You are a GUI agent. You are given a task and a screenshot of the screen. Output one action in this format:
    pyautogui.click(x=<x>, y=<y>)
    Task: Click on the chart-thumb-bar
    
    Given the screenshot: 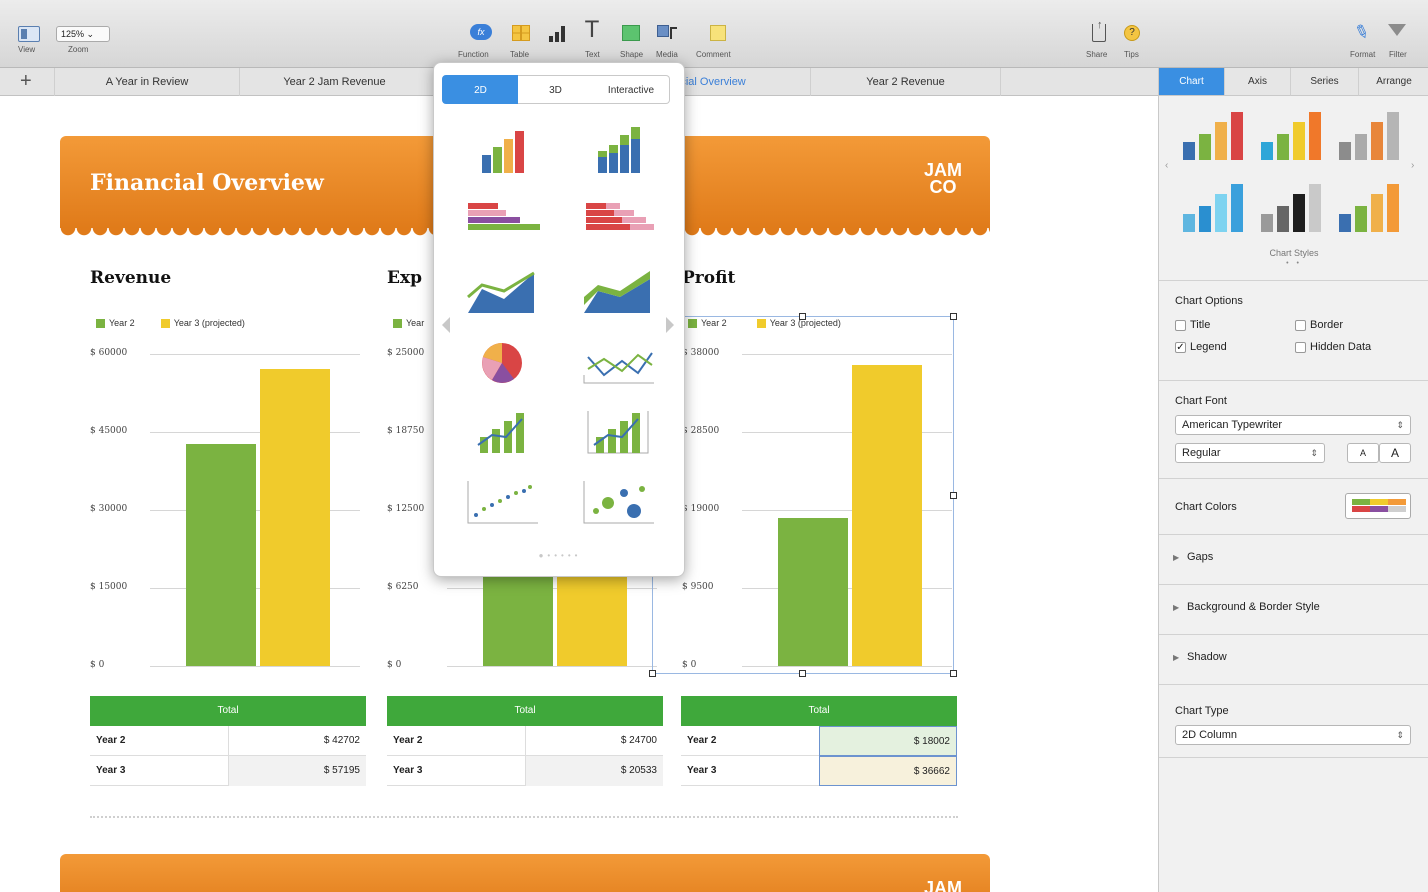 What is the action you would take?
    pyautogui.click(x=502, y=224)
    